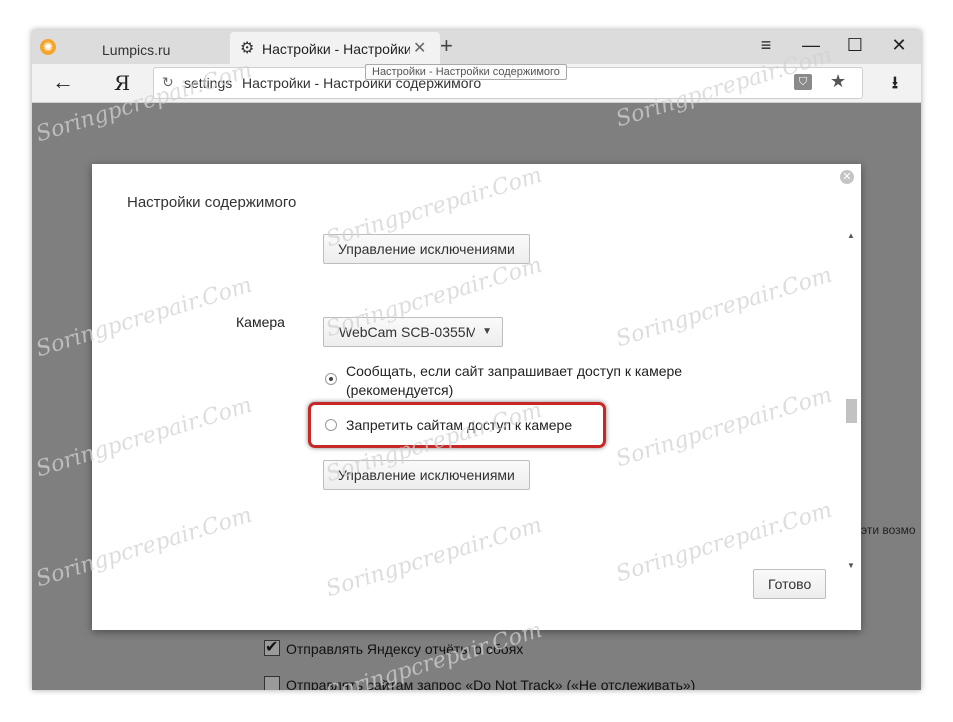 Image resolution: width=953 pixels, height=722 pixels. I want to click on chevron-down-icon: ▼, so click(487, 331).